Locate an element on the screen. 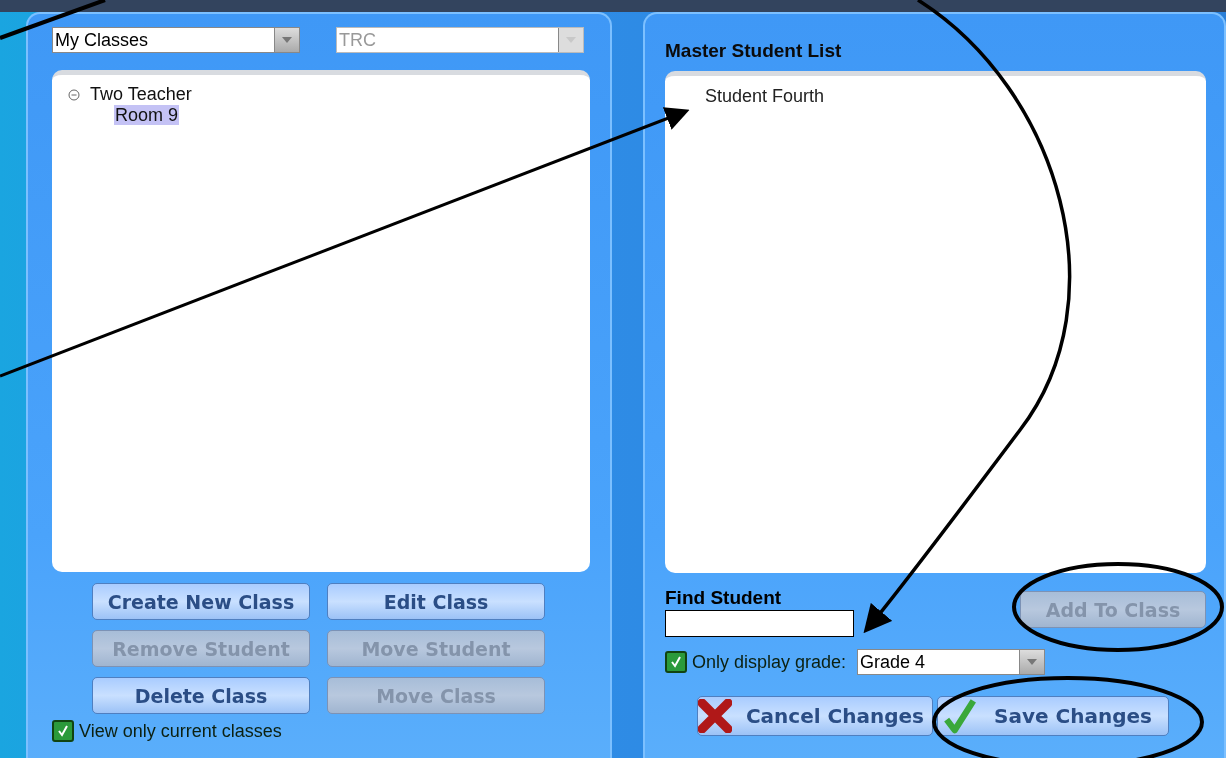  field-label: Find Student is located at coordinates (724, 598).